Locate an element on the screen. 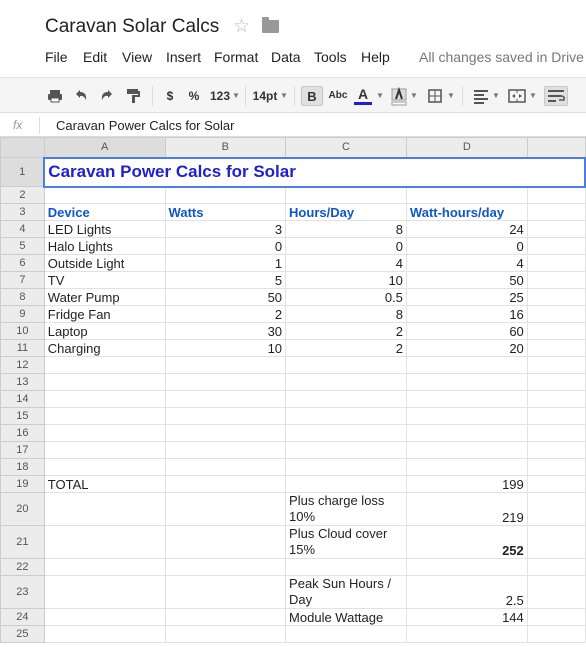  borders-icon is located at coordinates (435, 96).